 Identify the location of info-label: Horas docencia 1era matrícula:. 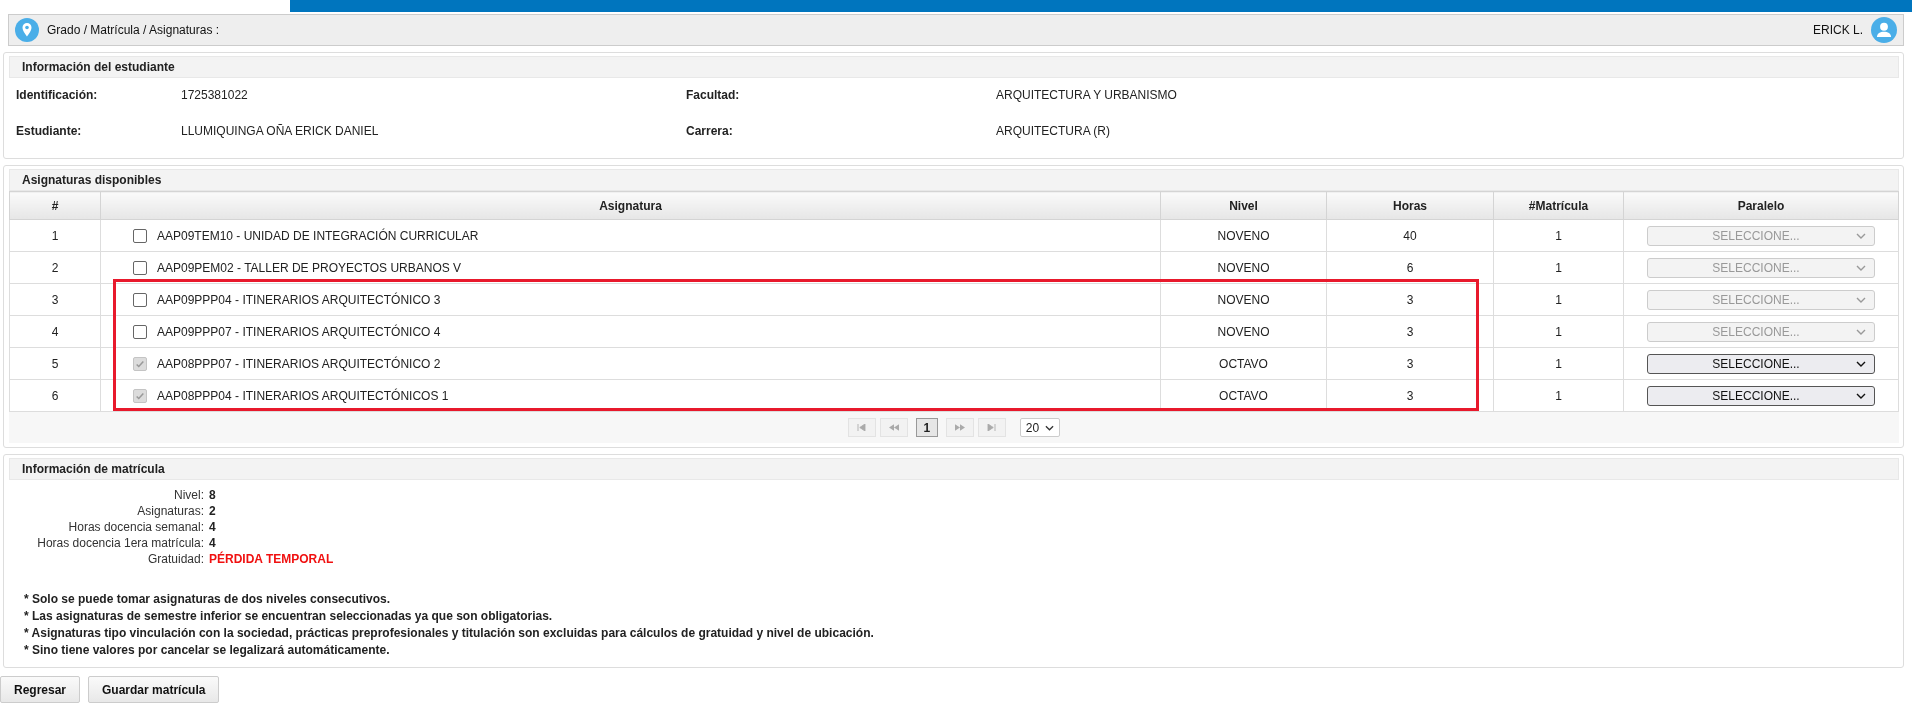
(120, 543).